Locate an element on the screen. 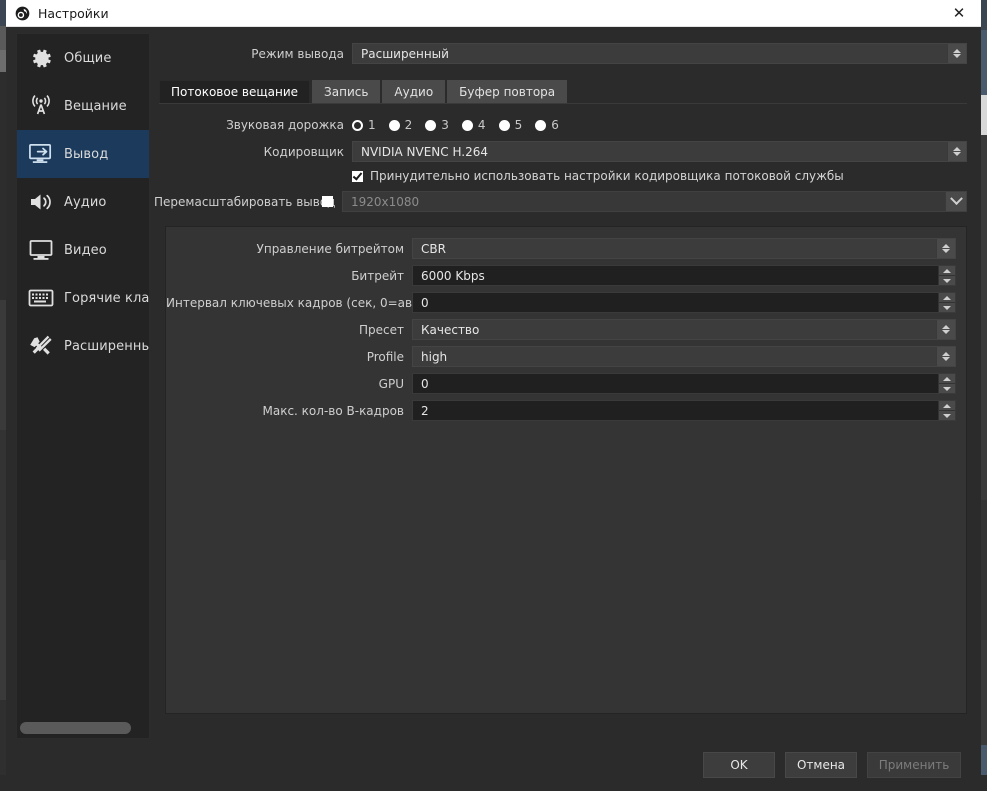 The width and height of the screenshot is (987, 791). keyframe-interval-value: 0 is located at coordinates (425, 302).